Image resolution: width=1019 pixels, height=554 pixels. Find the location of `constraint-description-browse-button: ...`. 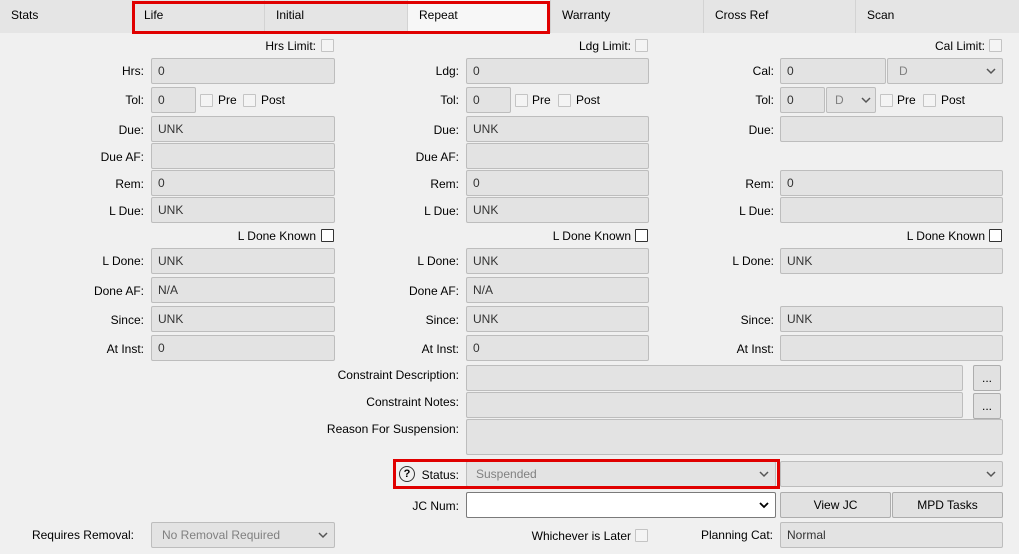

constraint-description-browse-button: ... is located at coordinates (987, 378).